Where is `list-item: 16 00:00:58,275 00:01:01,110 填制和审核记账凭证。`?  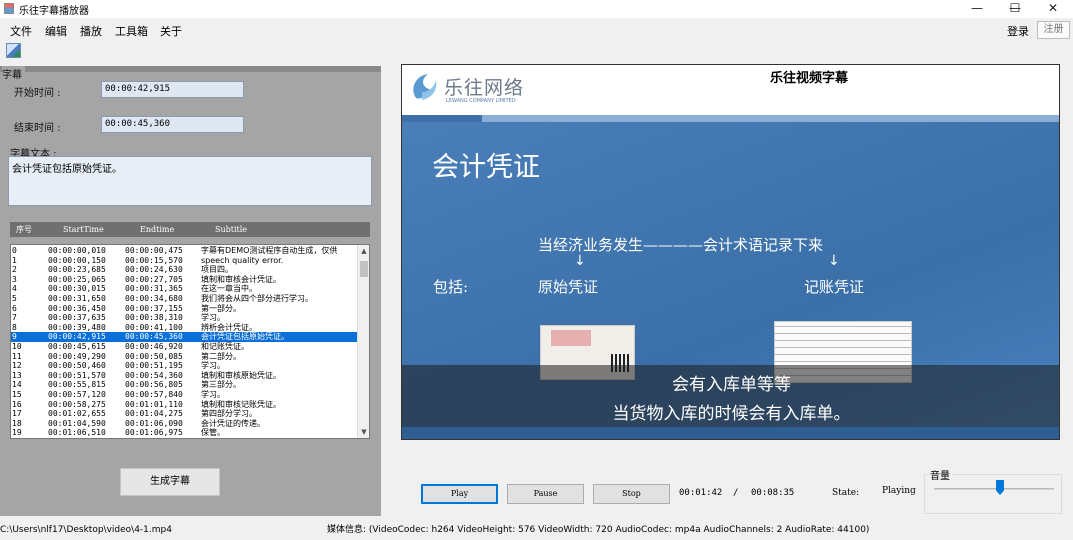 list-item: 16 00:00:58,275 00:01:01,110 填制和审核记账凭证。 is located at coordinates (184, 405).